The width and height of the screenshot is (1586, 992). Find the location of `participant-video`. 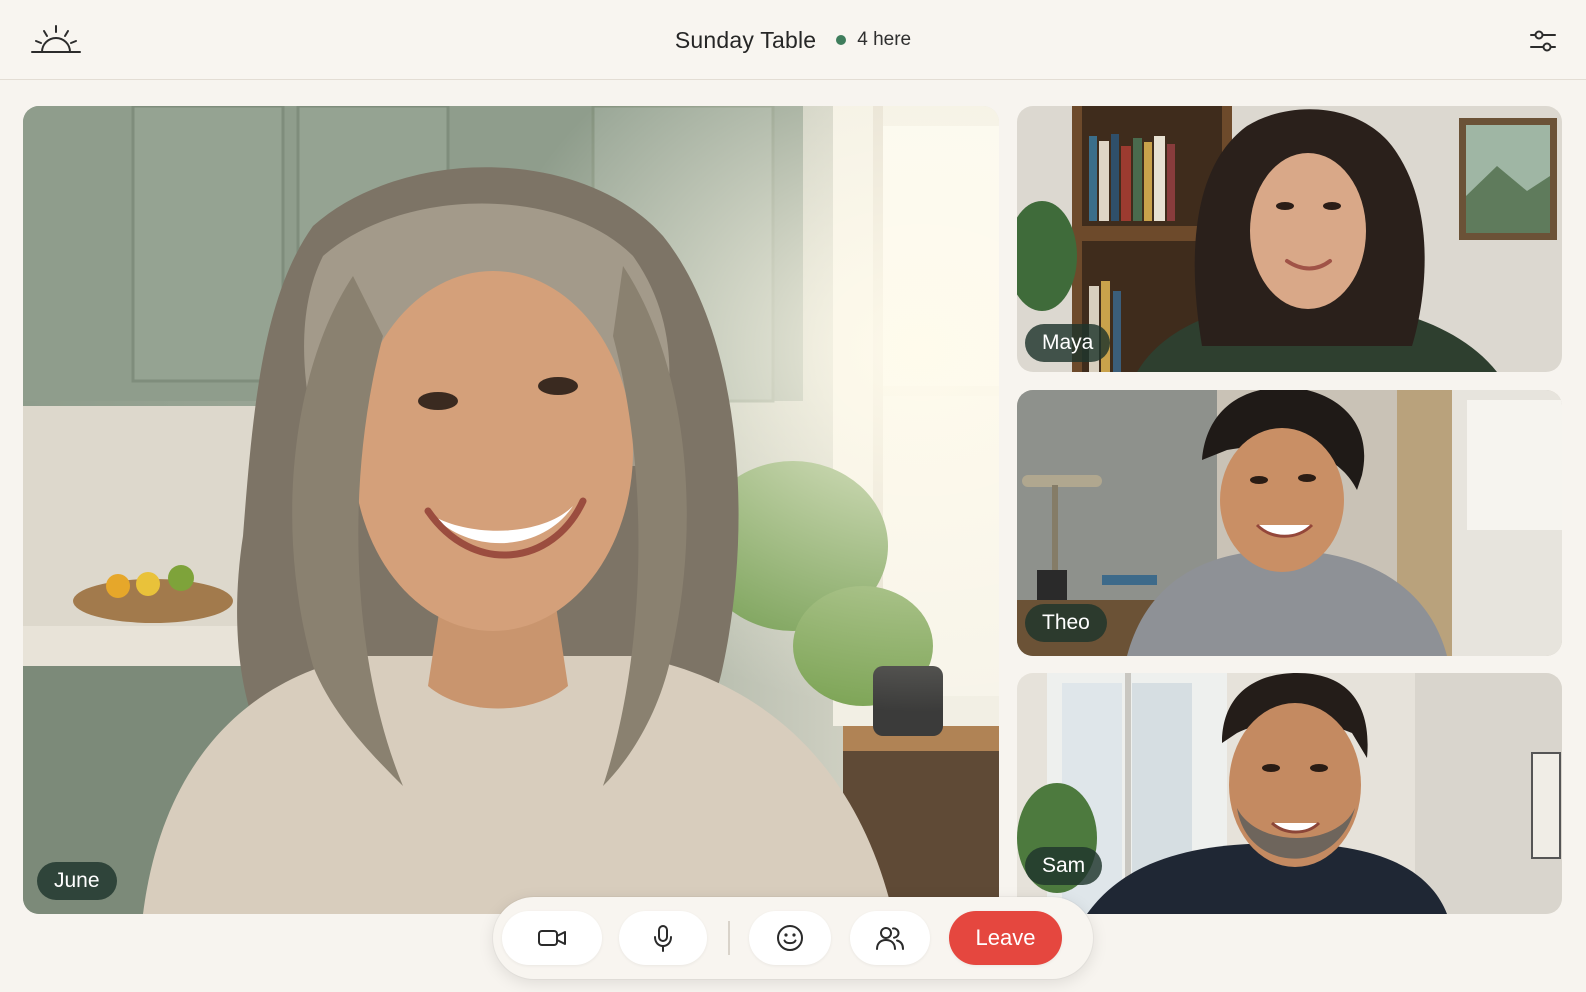

participant-video is located at coordinates (1289, 793).